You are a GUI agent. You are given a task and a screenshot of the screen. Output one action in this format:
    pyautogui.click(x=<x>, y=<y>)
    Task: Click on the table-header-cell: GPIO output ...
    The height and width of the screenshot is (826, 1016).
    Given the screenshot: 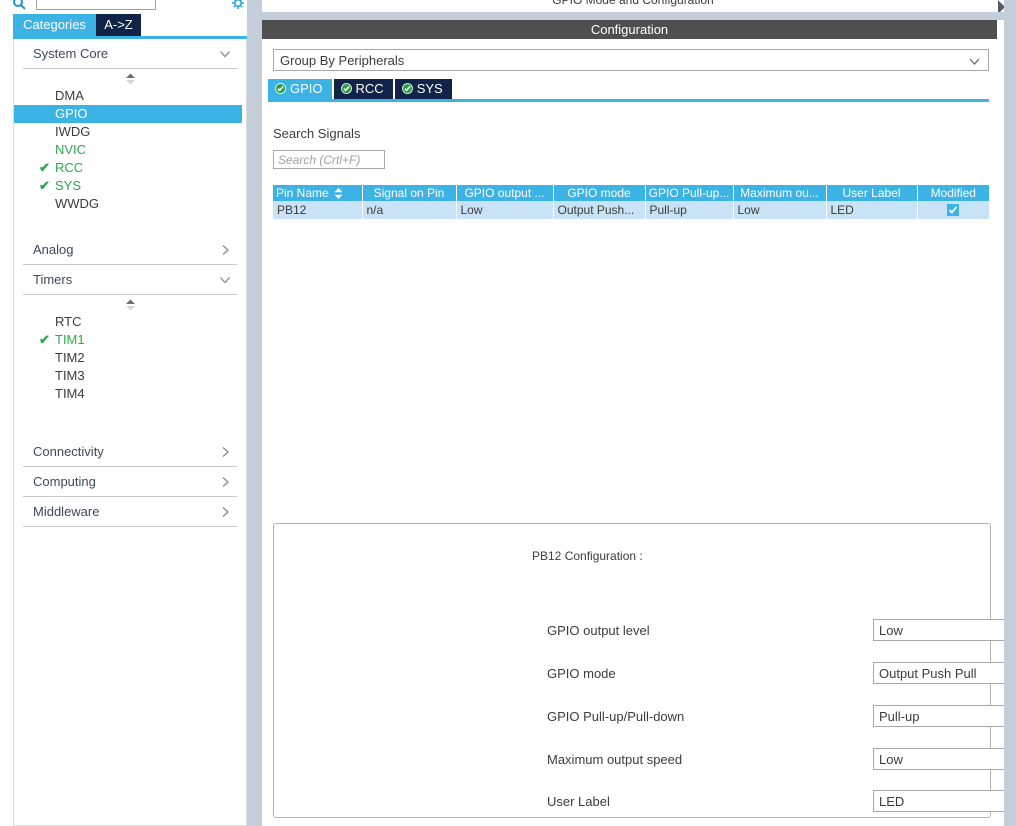 What is the action you would take?
    pyautogui.click(x=505, y=193)
    